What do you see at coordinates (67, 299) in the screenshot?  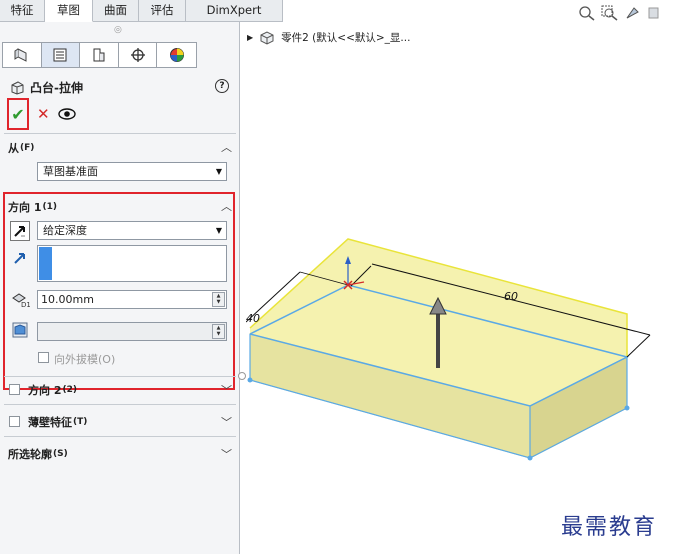 I see `depth-value: 10.00mm` at bounding box center [67, 299].